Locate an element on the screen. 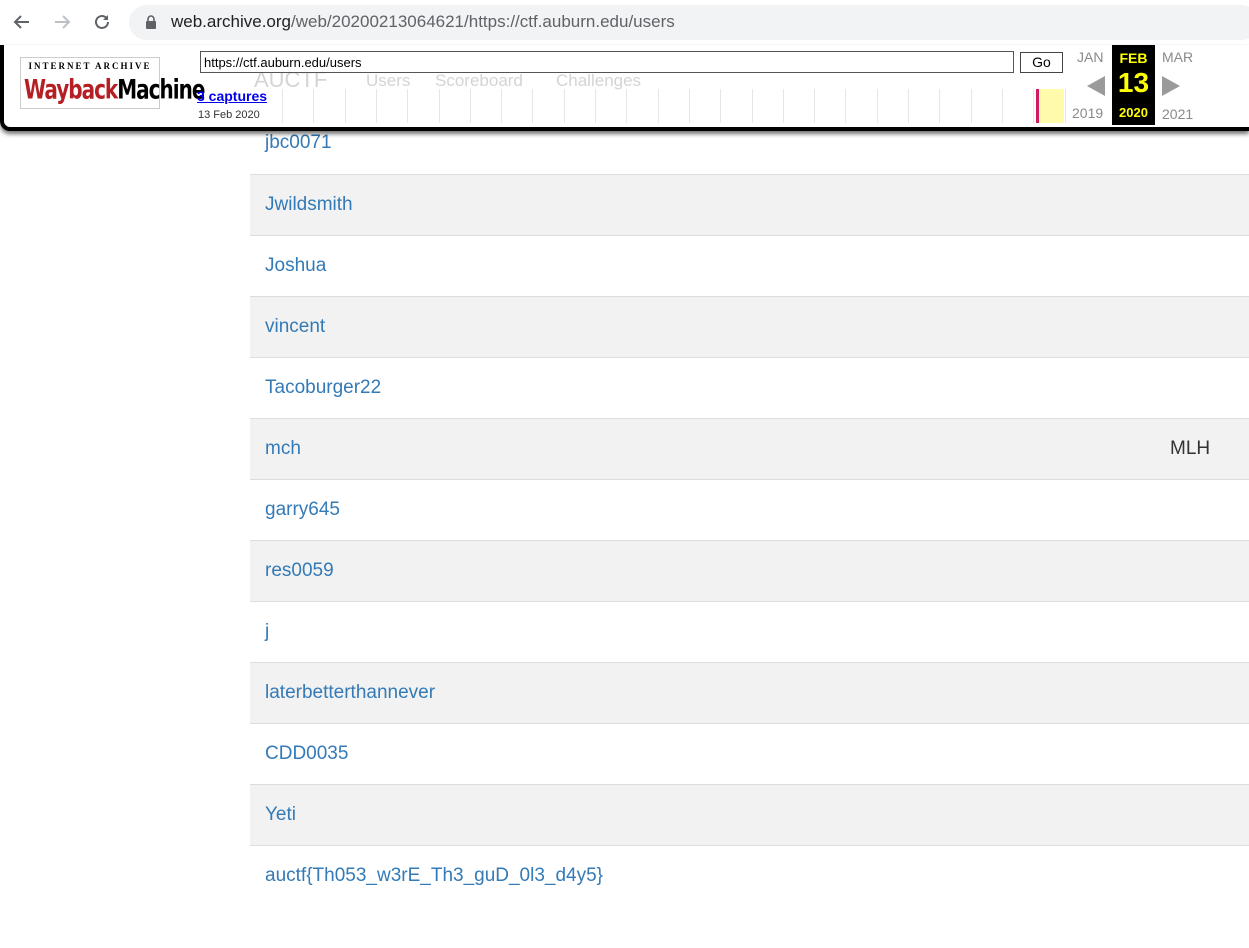 This screenshot has height=948, width=1249. user-name-link: mch is located at coordinates (283, 449).